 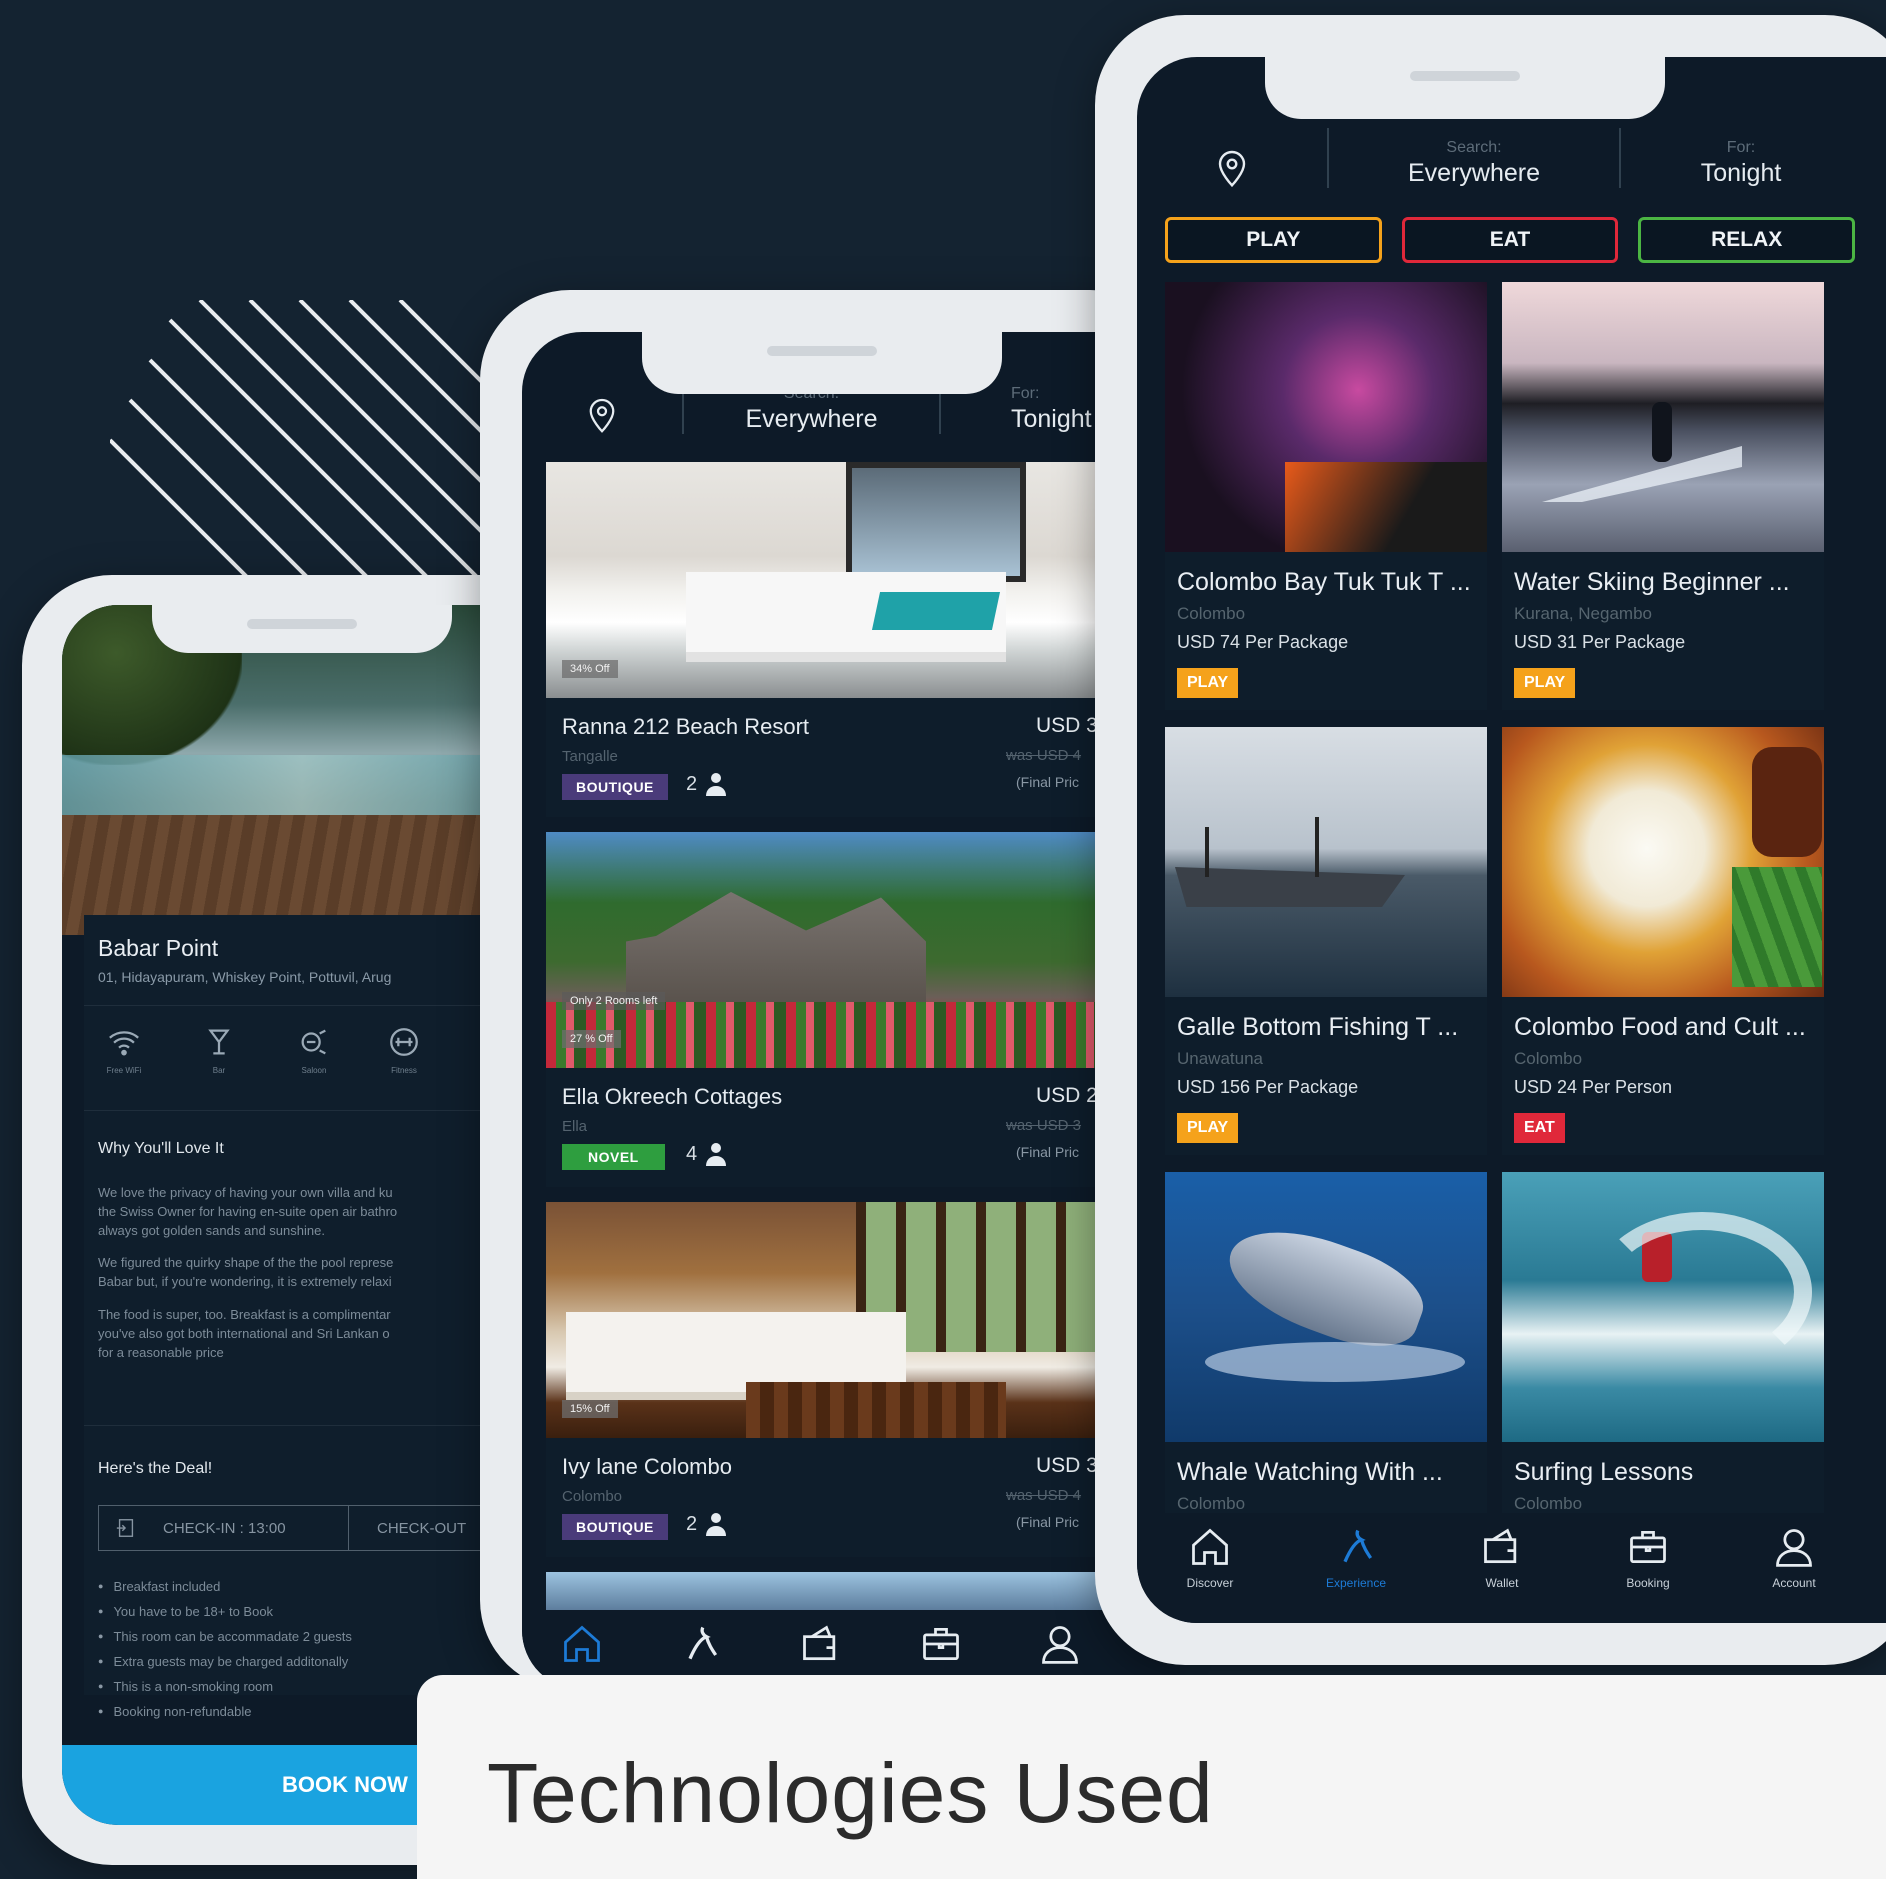 What do you see at coordinates (1326, 1352) in the screenshot?
I see `experience-card: Whale Watching With ... Colombo` at bounding box center [1326, 1352].